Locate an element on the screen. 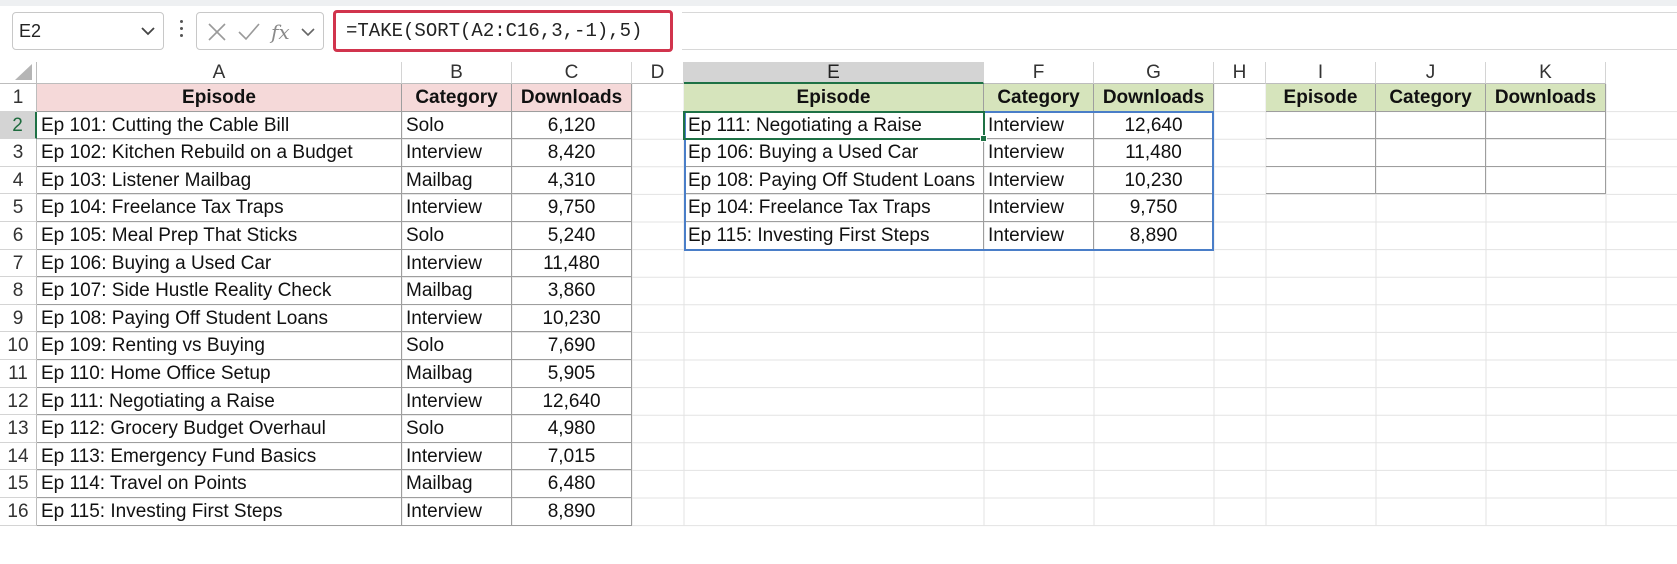  column-header-j: J is located at coordinates (1431, 73).